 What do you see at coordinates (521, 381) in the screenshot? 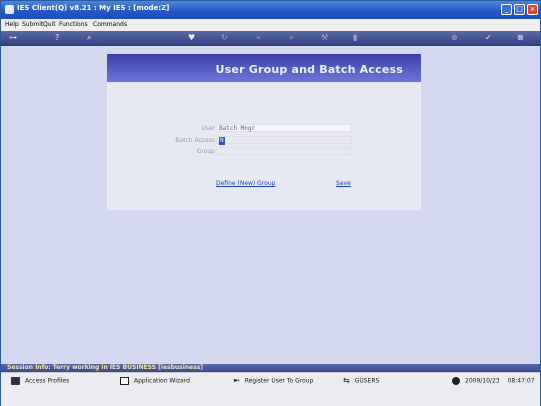
I see `time-text: 08:47:07` at bounding box center [521, 381].